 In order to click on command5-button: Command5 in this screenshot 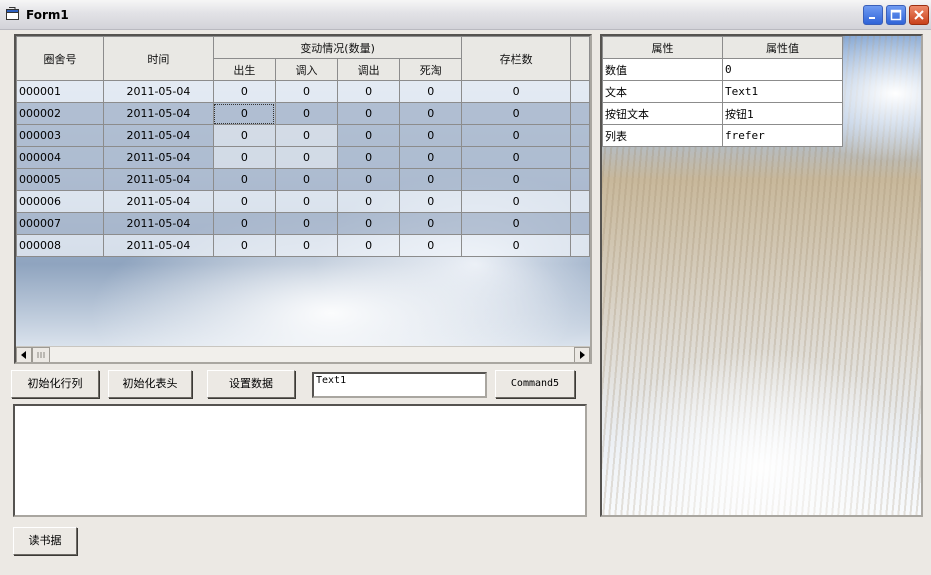, I will do `click(535, 384)`.